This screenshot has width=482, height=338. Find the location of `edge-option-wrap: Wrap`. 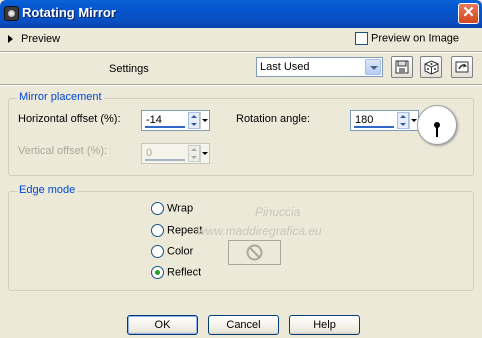

edge-option-wrap: Wrap is located at coordinates (172, 208).